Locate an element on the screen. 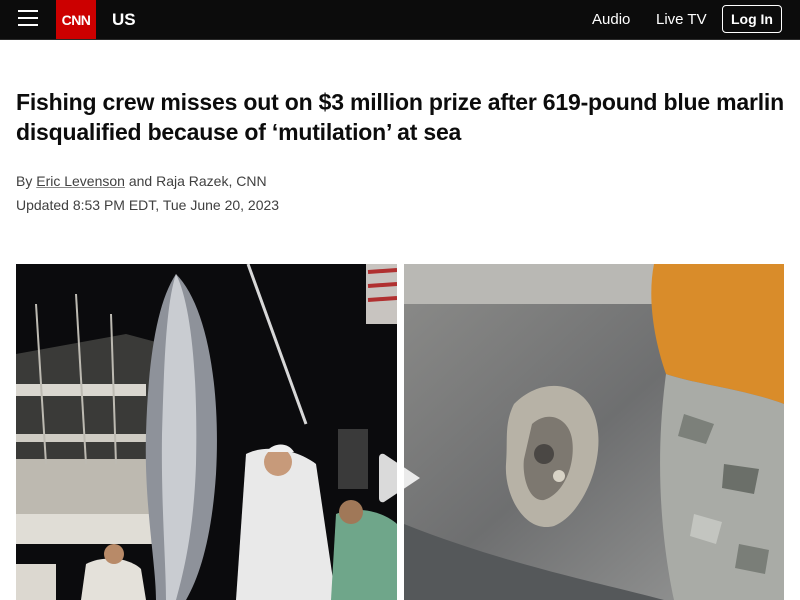 The height and width of the screenshot is (600, 800). author-raja-razek: Raja Razek is located at coordinates (192, 181).